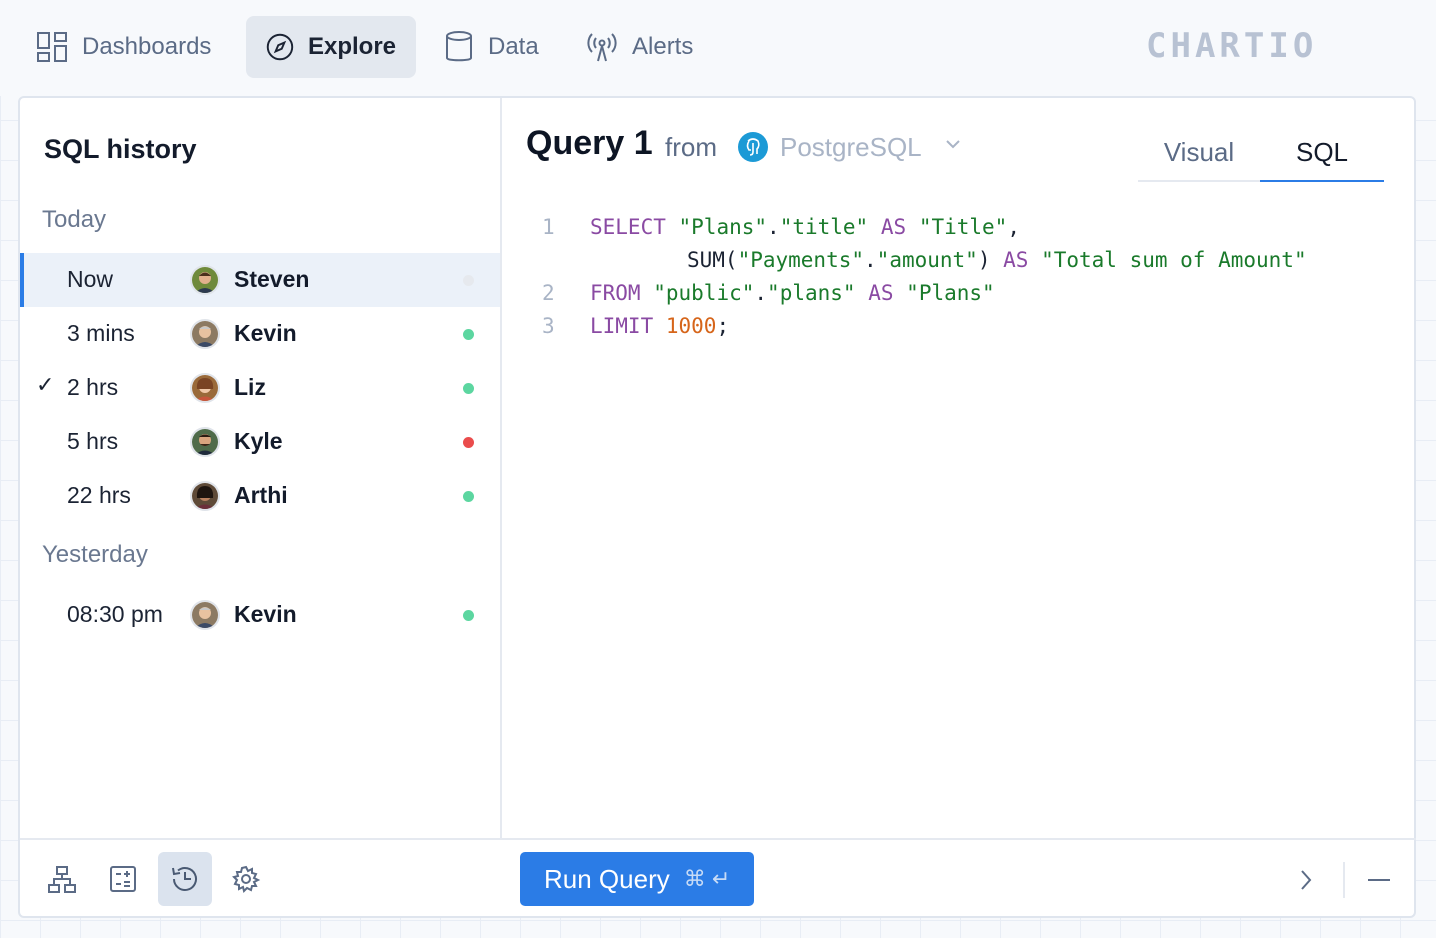 Image resolution: width=1436 pixels, height=938 pixels. I want to click on history-button, so click(185, 879).